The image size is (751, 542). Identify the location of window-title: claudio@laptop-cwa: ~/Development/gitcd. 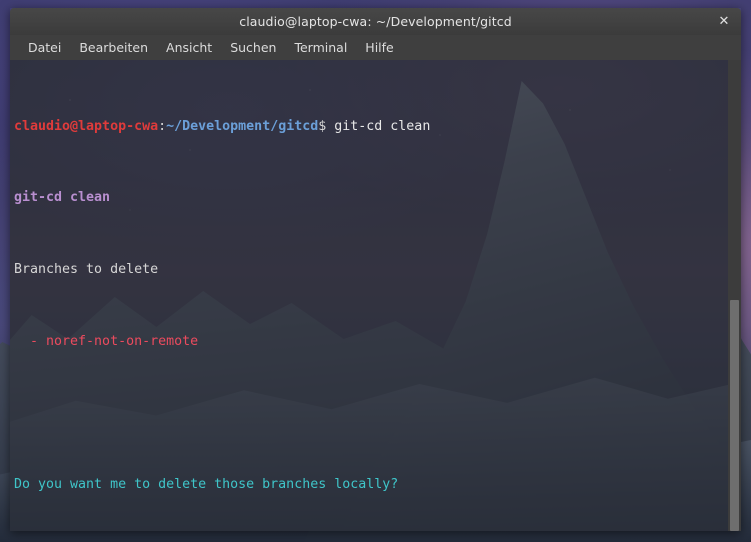
(375, 21).